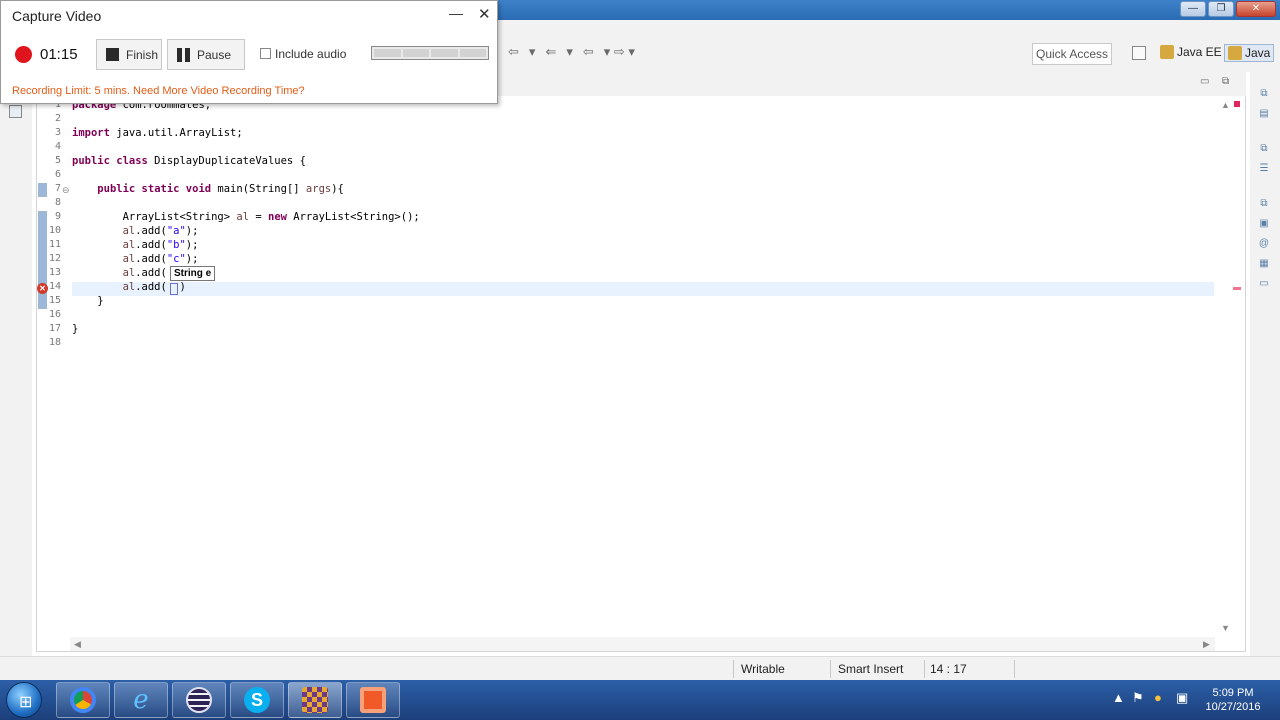 This screenshot has width=1280, height=720. Describe the element at coordinates (1264, 114) in the screenshot. I see `outline-view-icon: ▤` at that location.